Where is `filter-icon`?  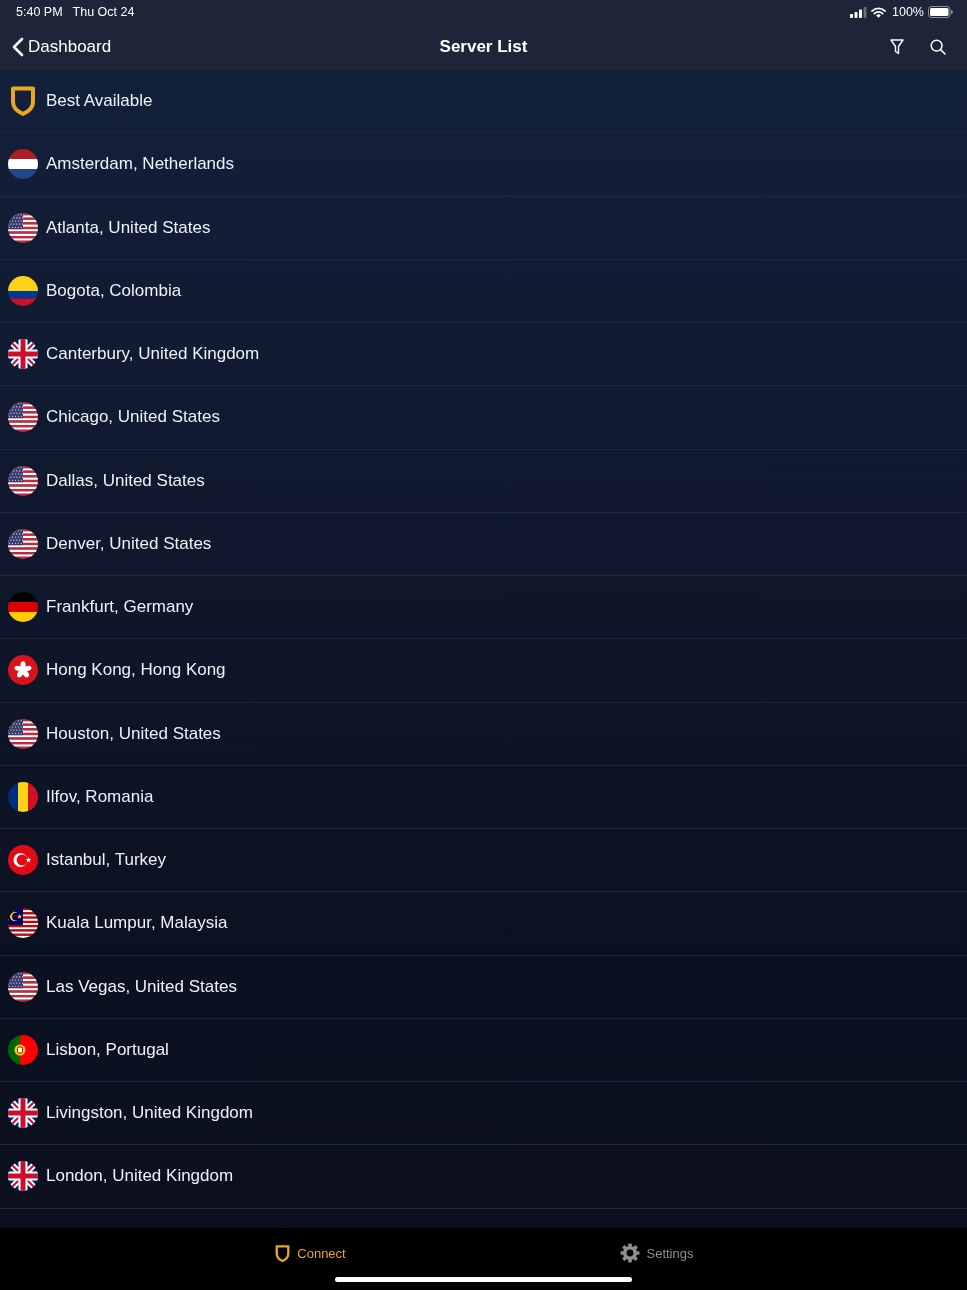
filter-icon is located at coordinates (897, 47).